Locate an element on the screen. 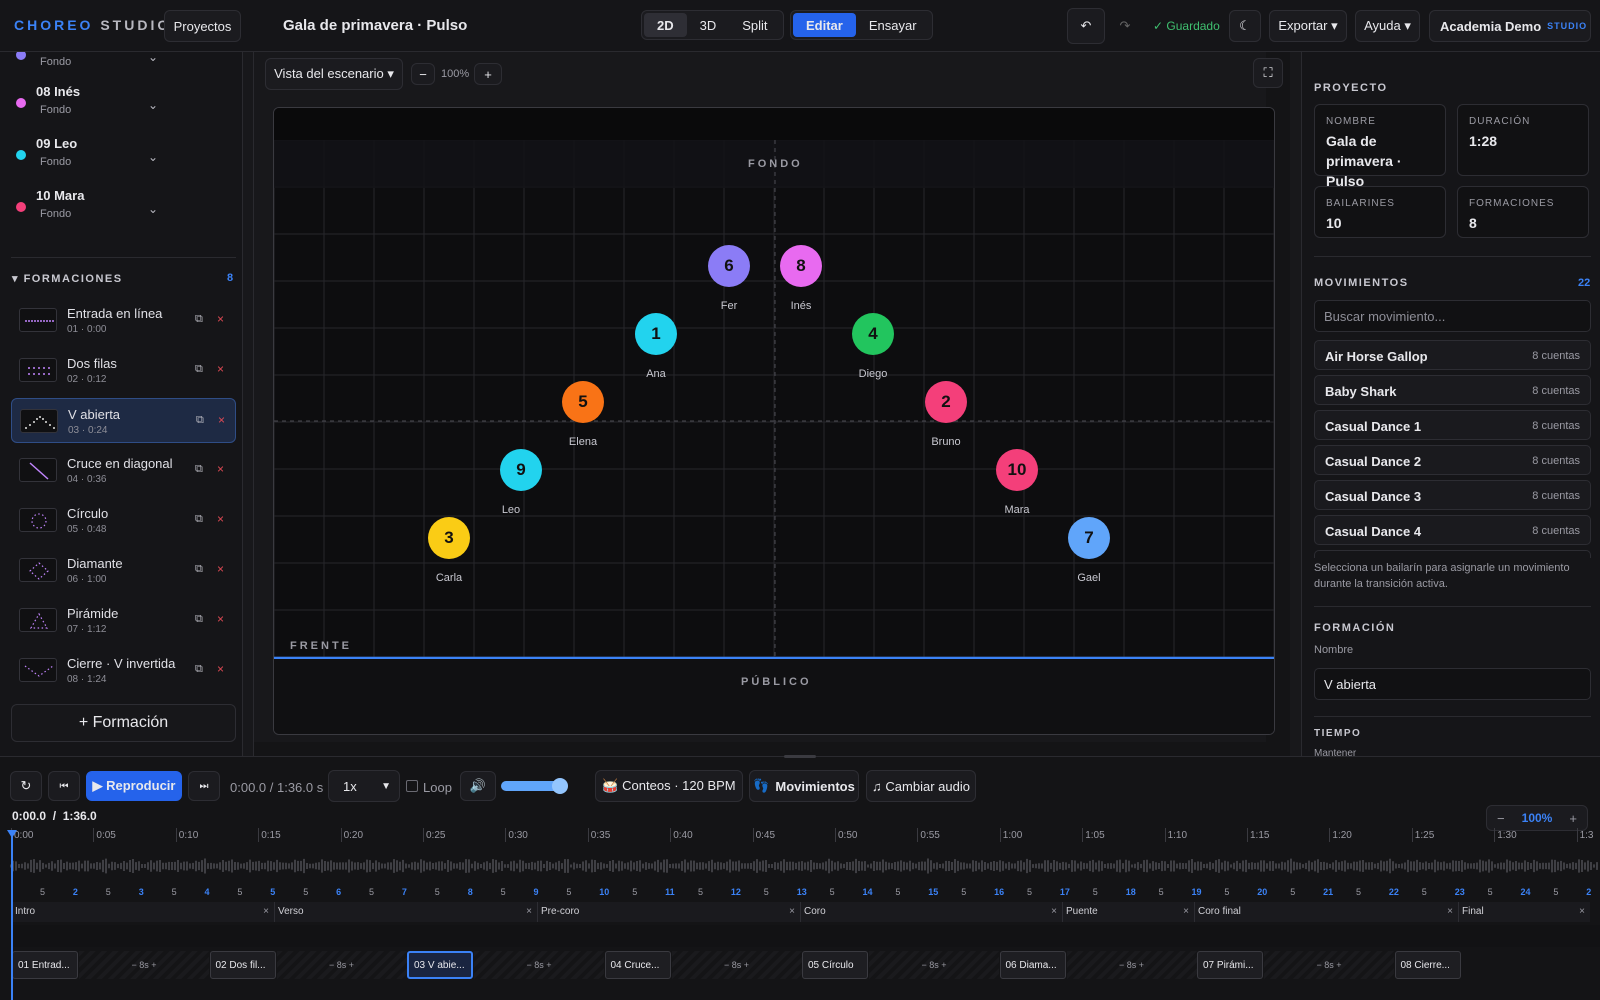  change-audio-button: ♫ Cambiar audio is located at coordinates (921, 786).